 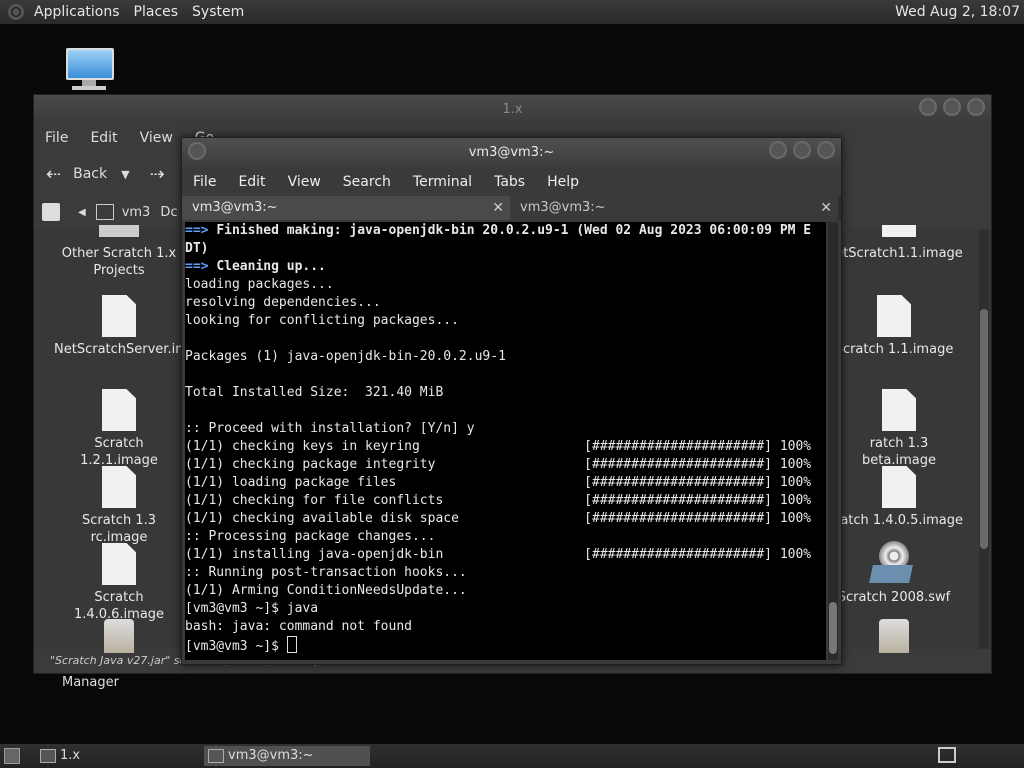 I want to click on term-menu-terminal: Terminal, so click(x=442, y=182).